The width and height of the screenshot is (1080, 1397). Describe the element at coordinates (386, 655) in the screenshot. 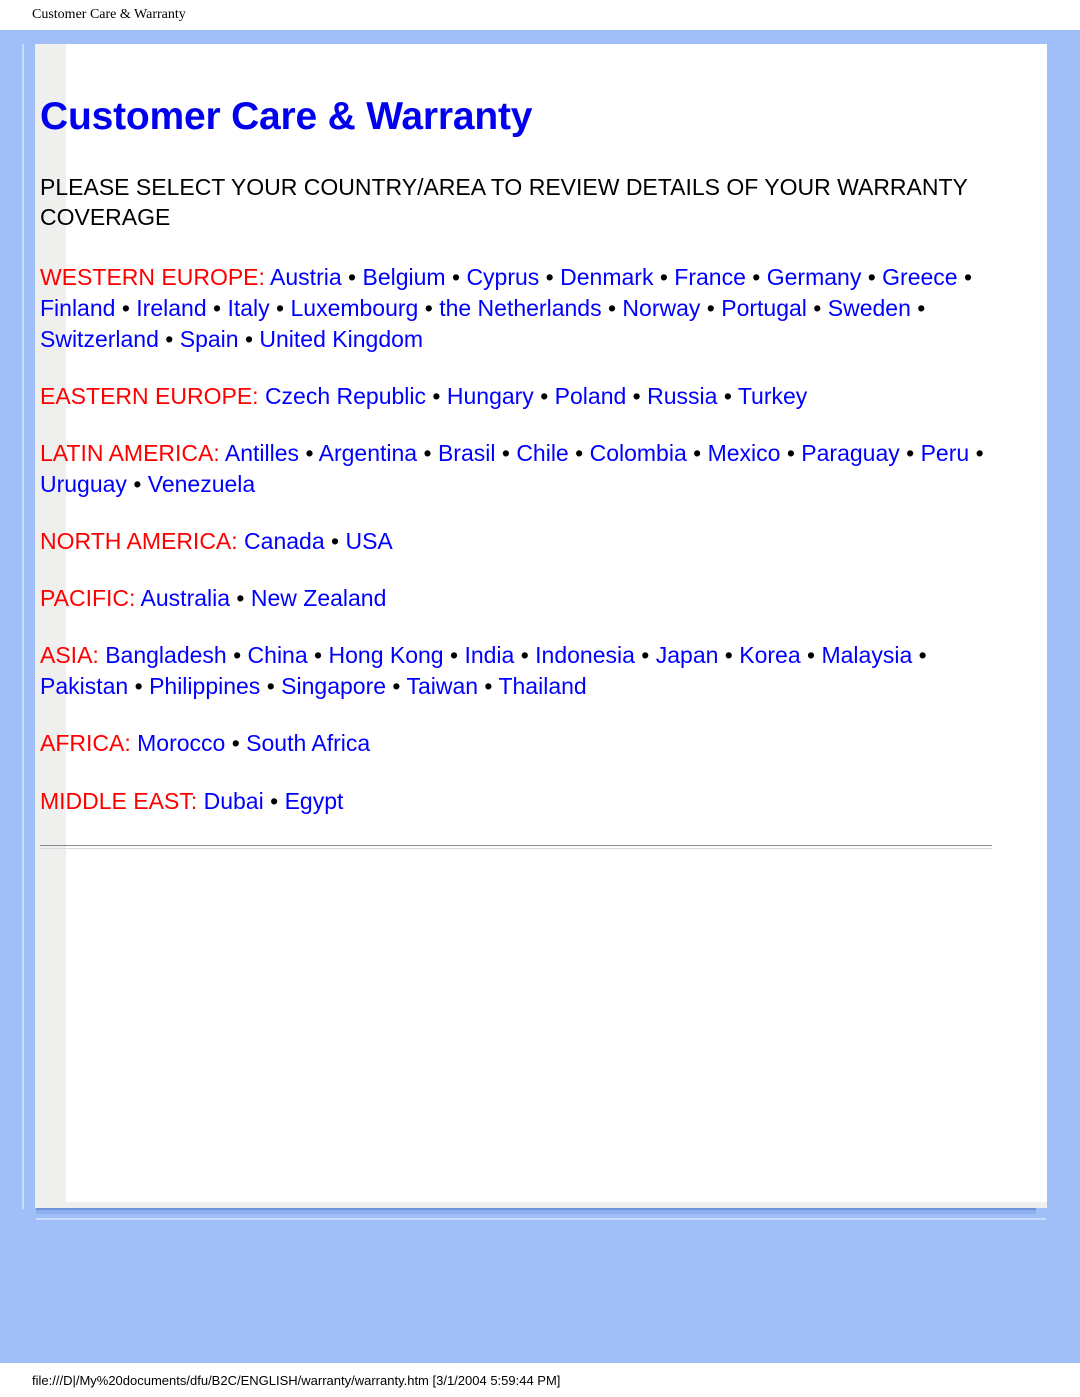

I see `country-link: Hong Kong` at that location.